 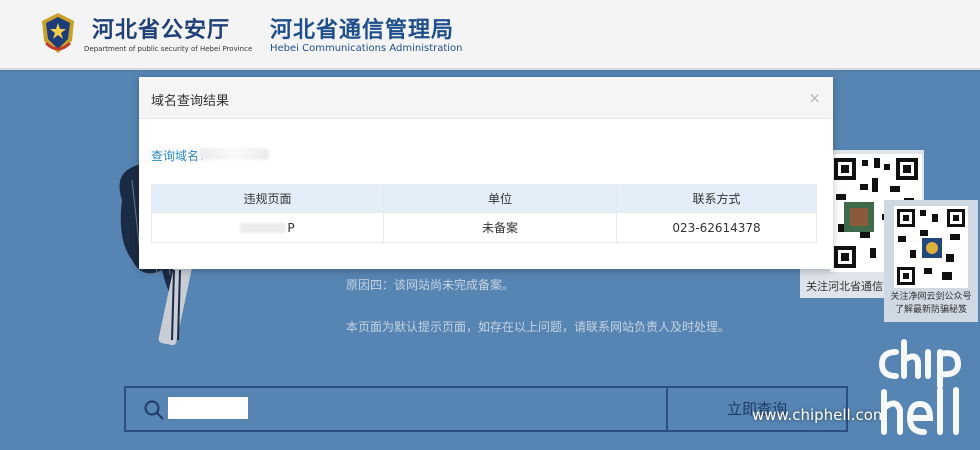 I want to click on column-header-page: 违规页面, so click(x=267, y=198).